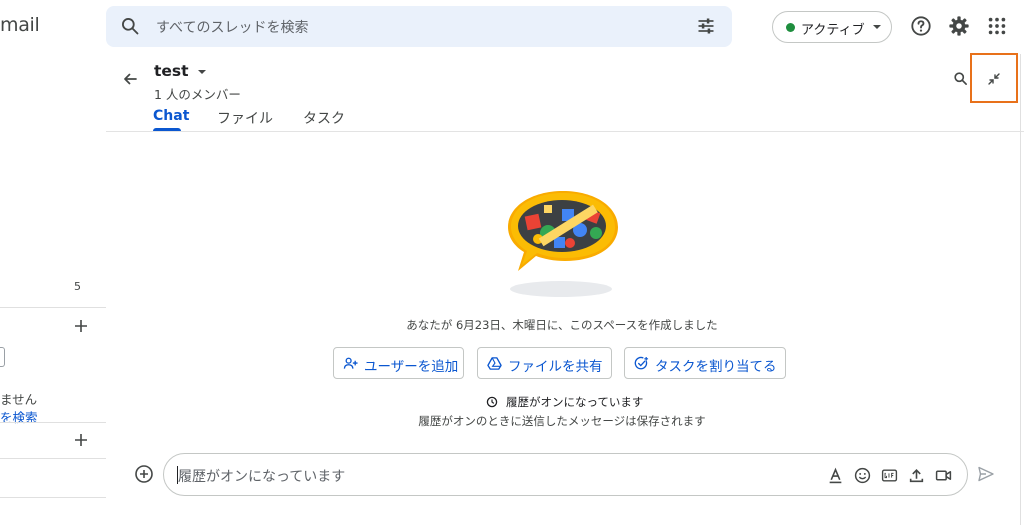  What do you see at coordinates (261, 476) in the screenshot?
I see `message-input: 履歴がオンになっています` at bounding box center [261, 476].